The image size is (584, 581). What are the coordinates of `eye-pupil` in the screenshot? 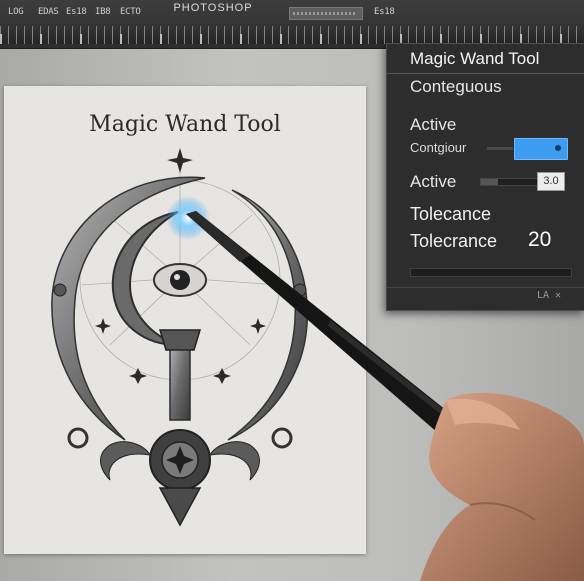 It's located at (180, 280).